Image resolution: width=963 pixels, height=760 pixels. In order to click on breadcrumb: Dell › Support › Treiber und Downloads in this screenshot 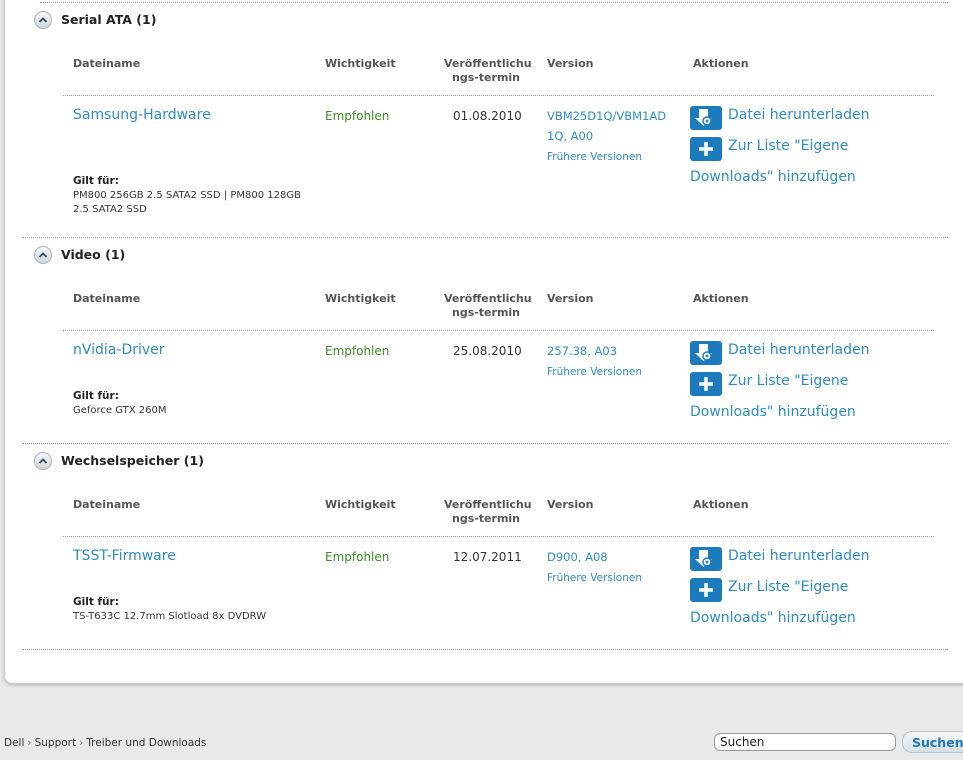, I will do `click(105, 743)`.